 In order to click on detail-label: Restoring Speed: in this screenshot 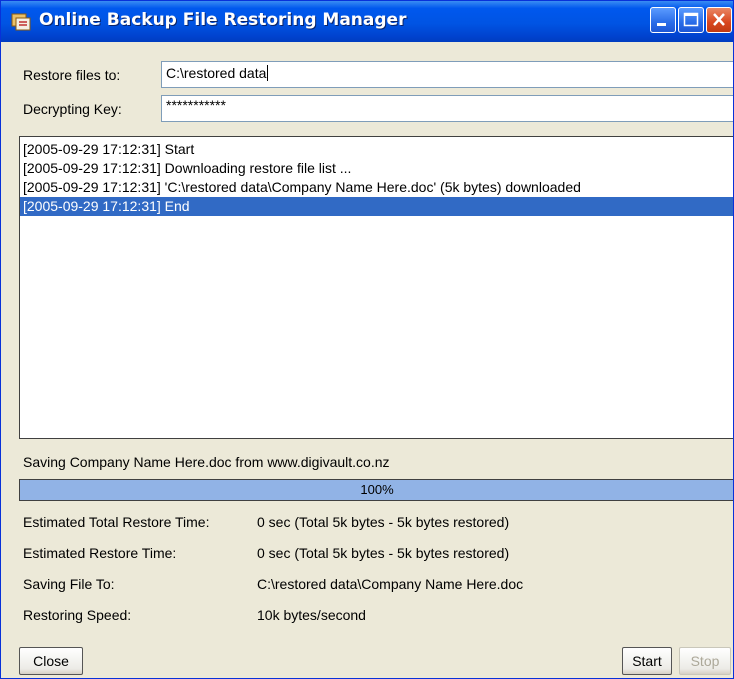, I will do `click(77, 615)`.